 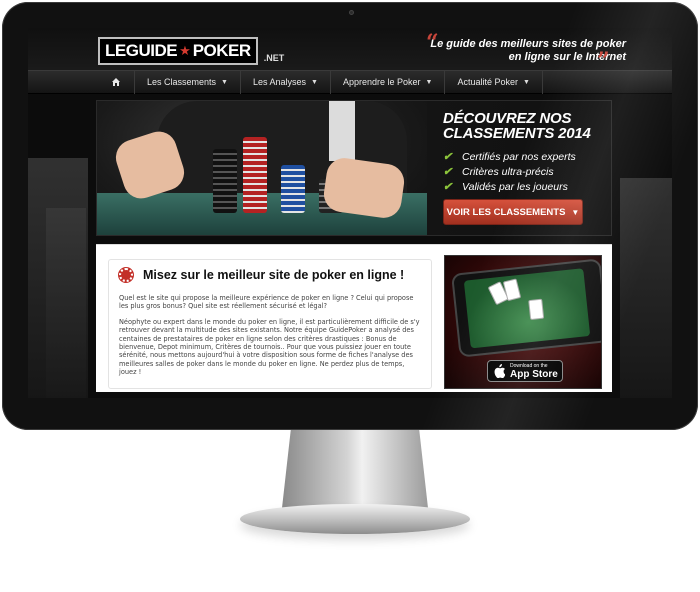 What do you see at coordinates (515, 186) in the screenshot?
I see `feature-text: Validés par les joueurs` at bounding box center [515, 186].